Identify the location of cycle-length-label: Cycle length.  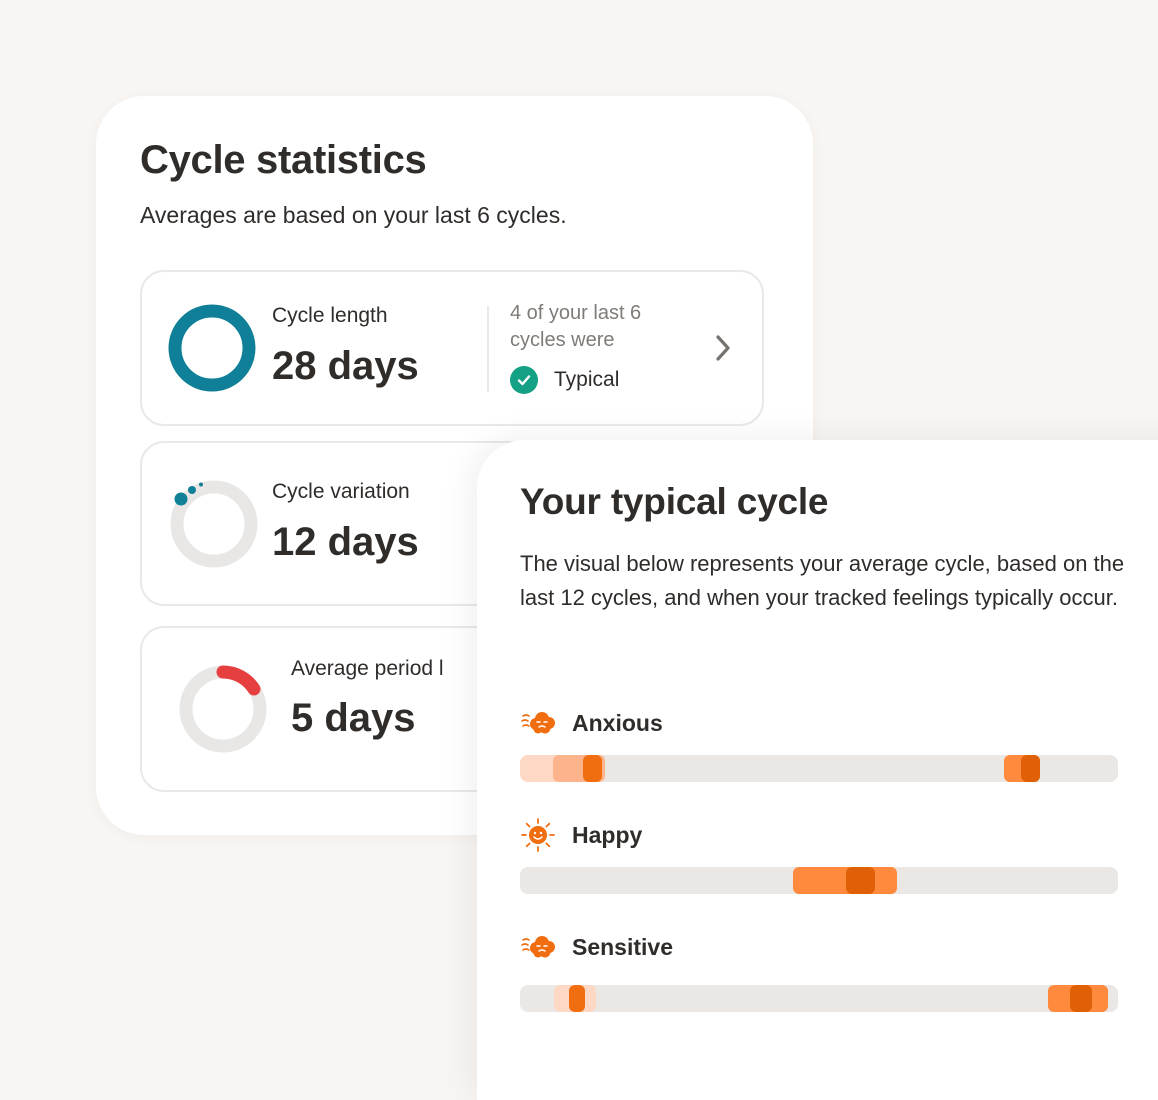
(330, 315).